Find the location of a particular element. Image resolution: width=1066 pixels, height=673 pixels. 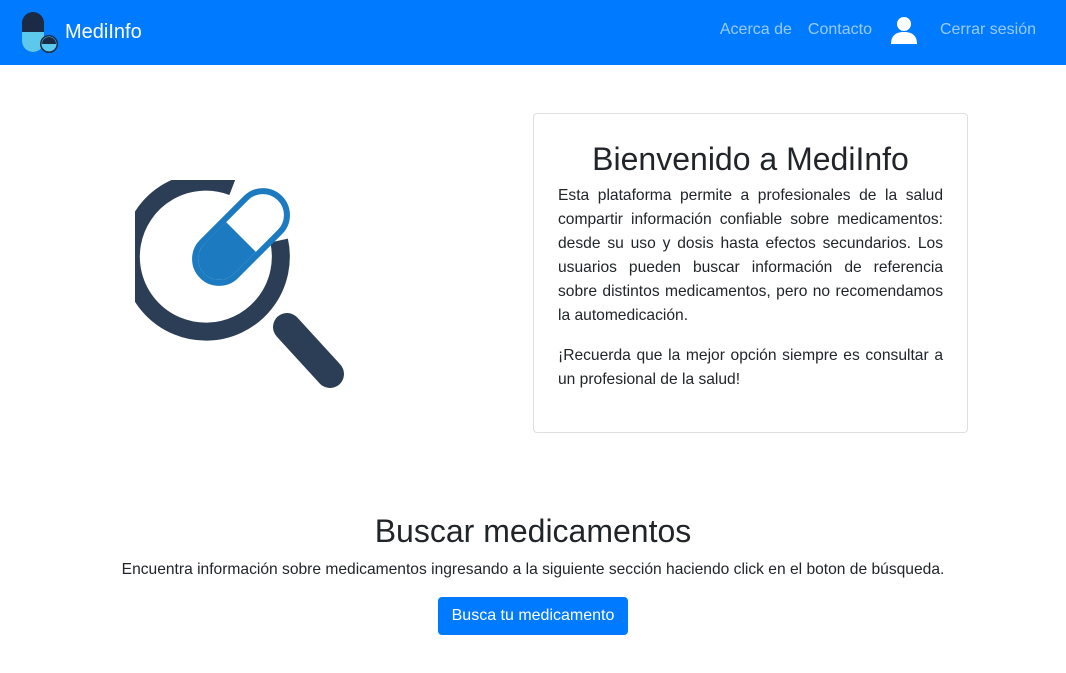

pill-capsule-logo-icon is located at coordinates (40, 32).